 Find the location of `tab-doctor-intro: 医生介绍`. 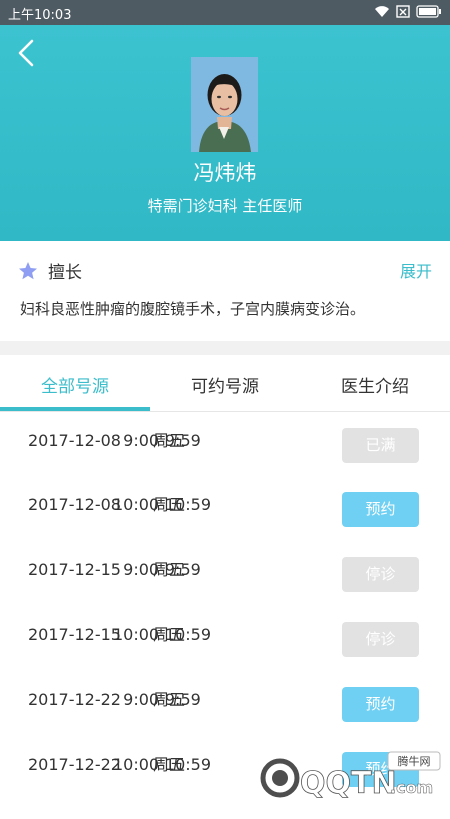

tab-doctor-intro: 医生介绍 is located at coordinates (375, 384).